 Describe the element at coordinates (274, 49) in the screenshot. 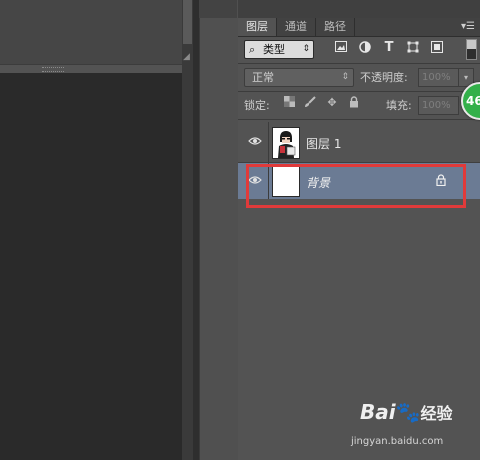

I see `kind-filter-label: 类型` at that location.